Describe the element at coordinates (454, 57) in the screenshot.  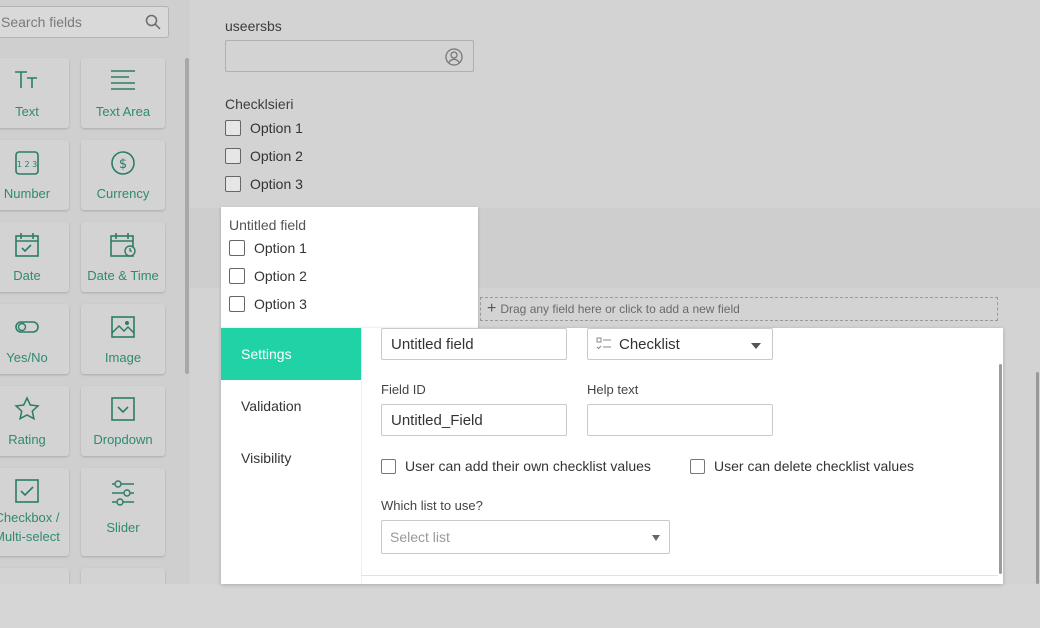
I see `user-icon` at that location.